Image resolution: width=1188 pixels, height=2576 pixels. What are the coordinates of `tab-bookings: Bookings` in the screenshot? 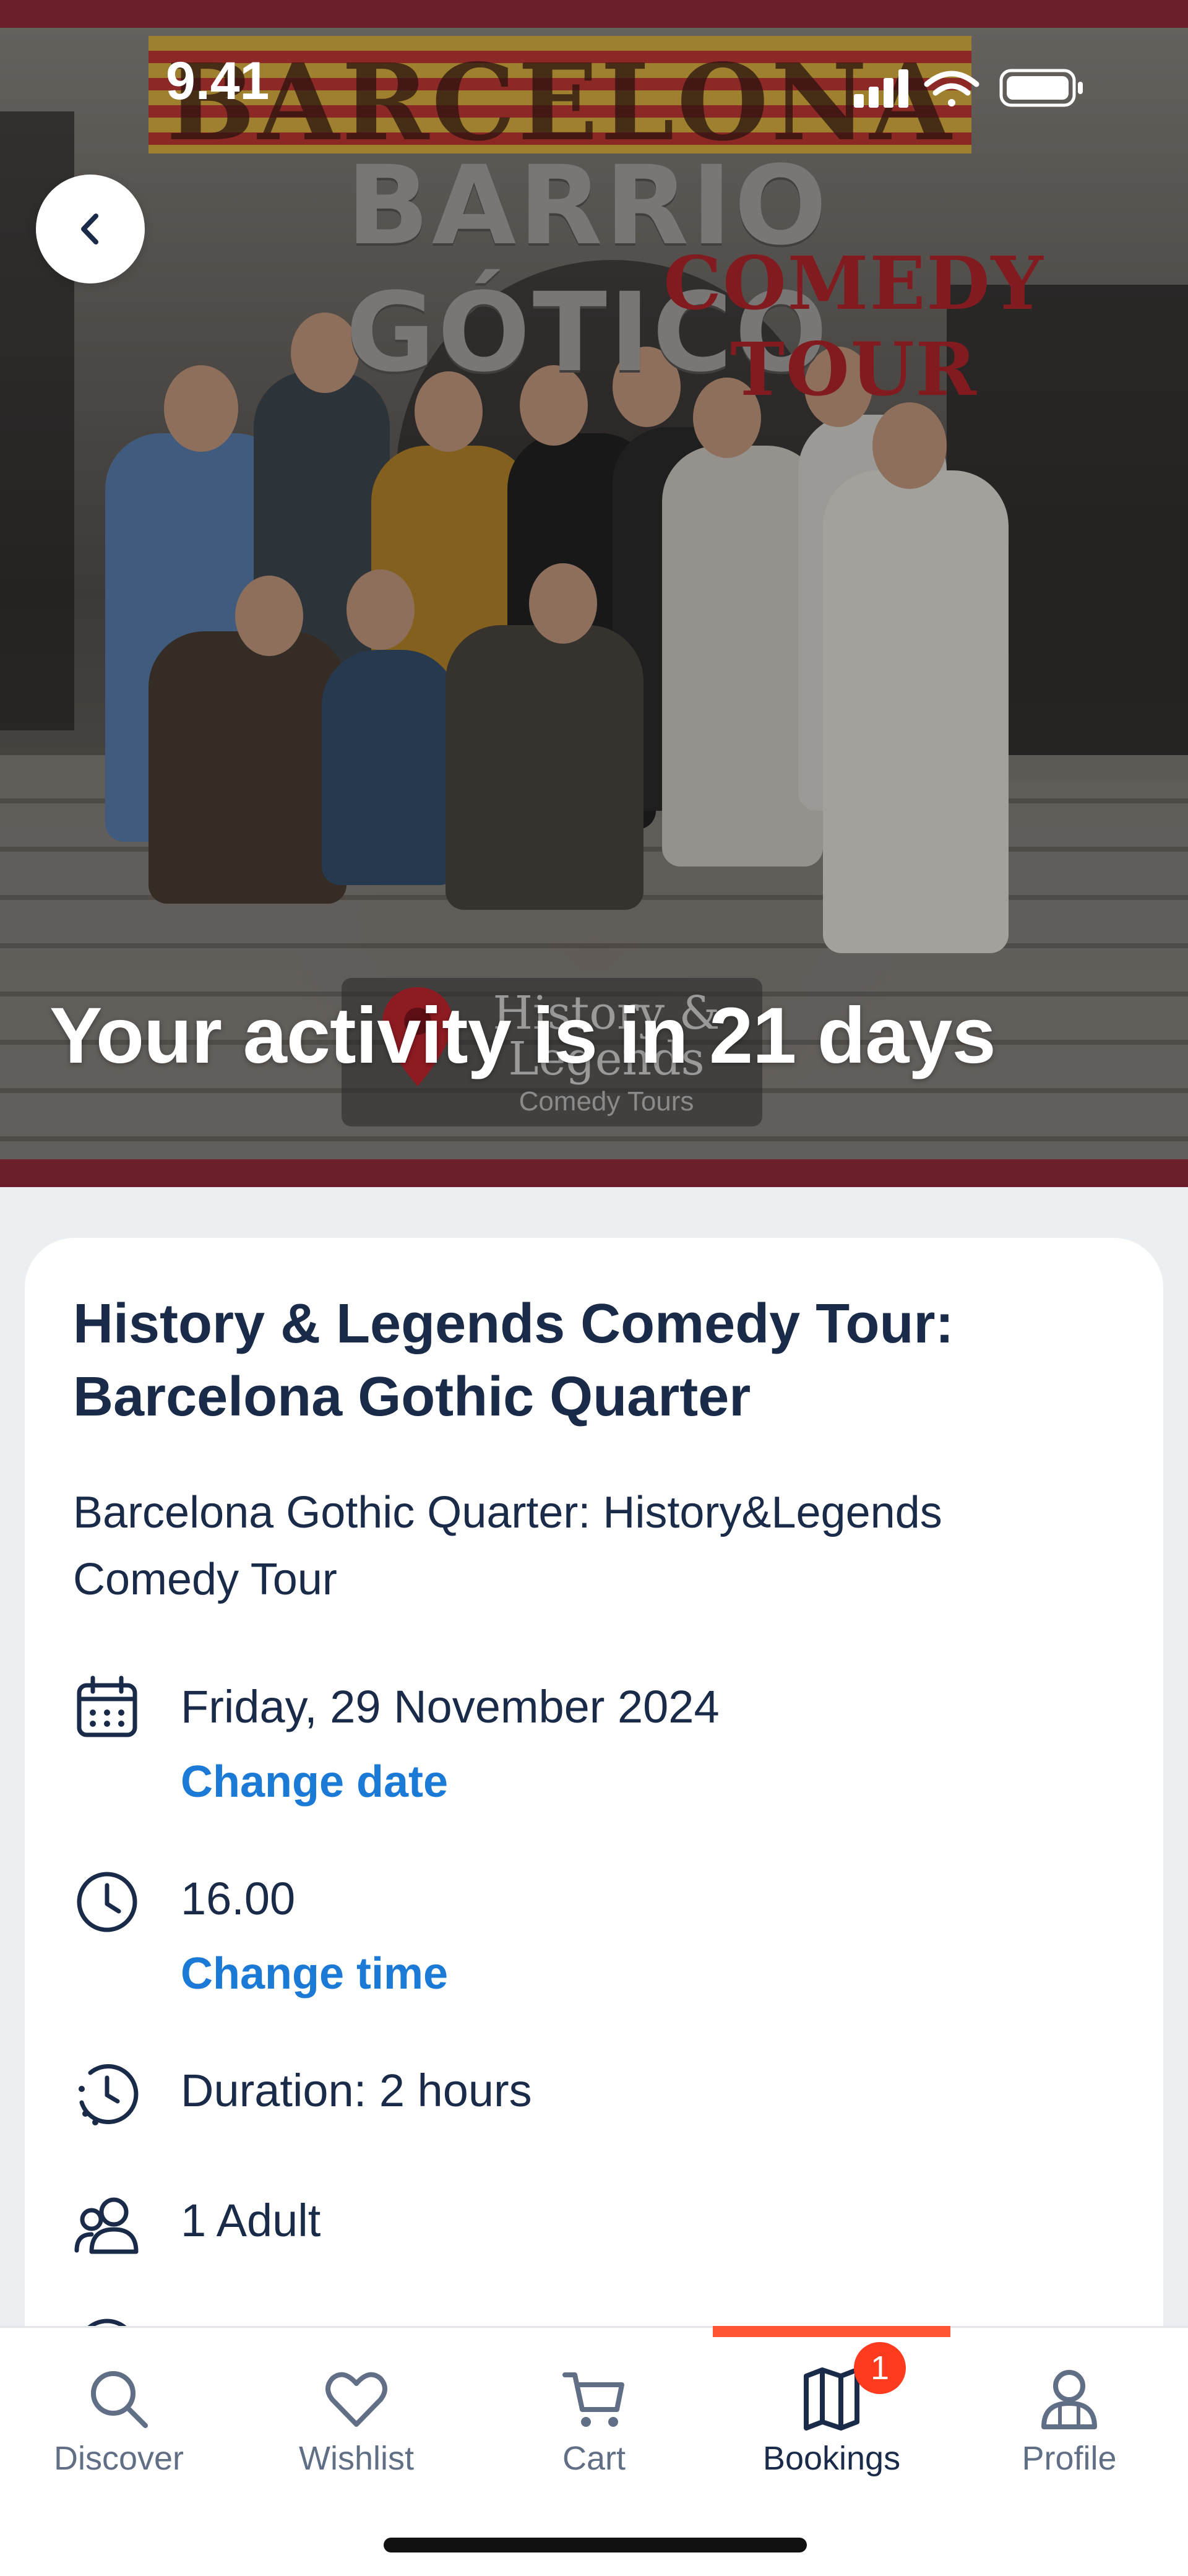 It's located at (831, 2420).